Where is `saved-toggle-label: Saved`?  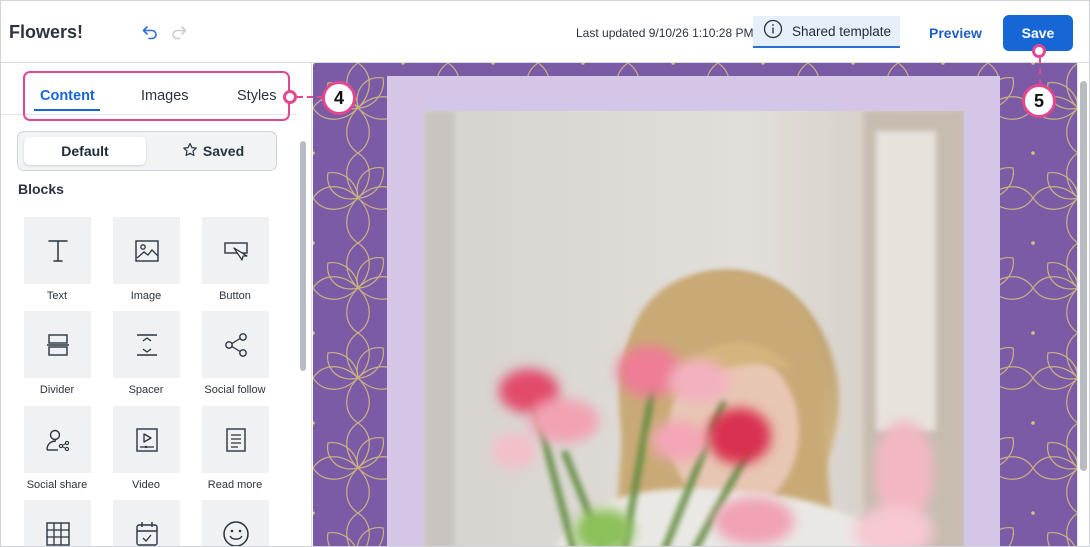
saved-toggle-label: Saved is located at coordinates (223, 151).